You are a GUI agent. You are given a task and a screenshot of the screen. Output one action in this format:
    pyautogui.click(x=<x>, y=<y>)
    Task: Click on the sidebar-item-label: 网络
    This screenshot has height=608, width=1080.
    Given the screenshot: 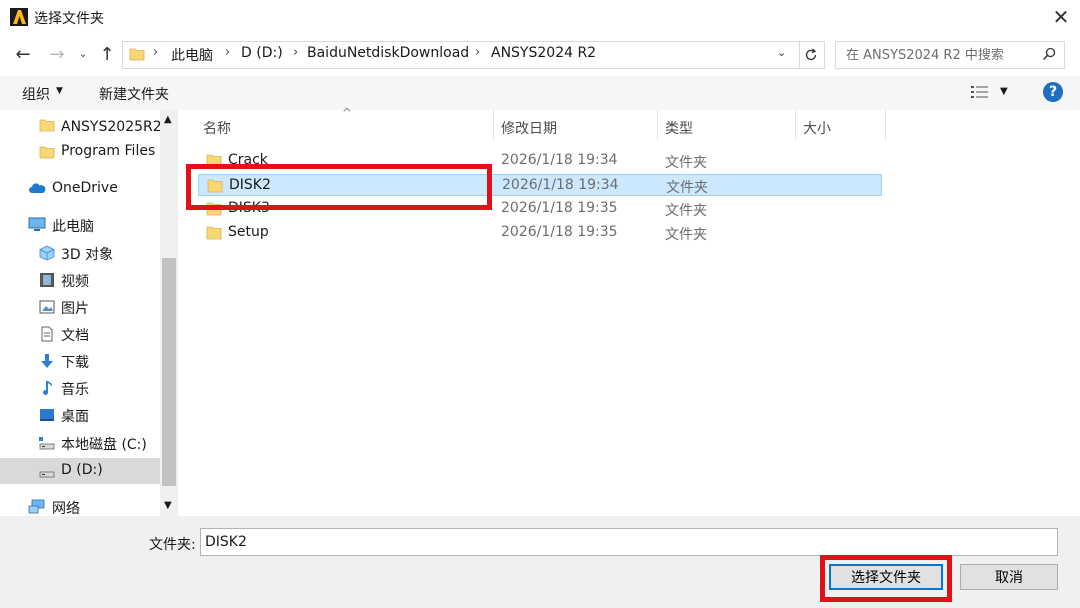 What is the action you would take?
    pyautogui.click(x=66, y=508)
    